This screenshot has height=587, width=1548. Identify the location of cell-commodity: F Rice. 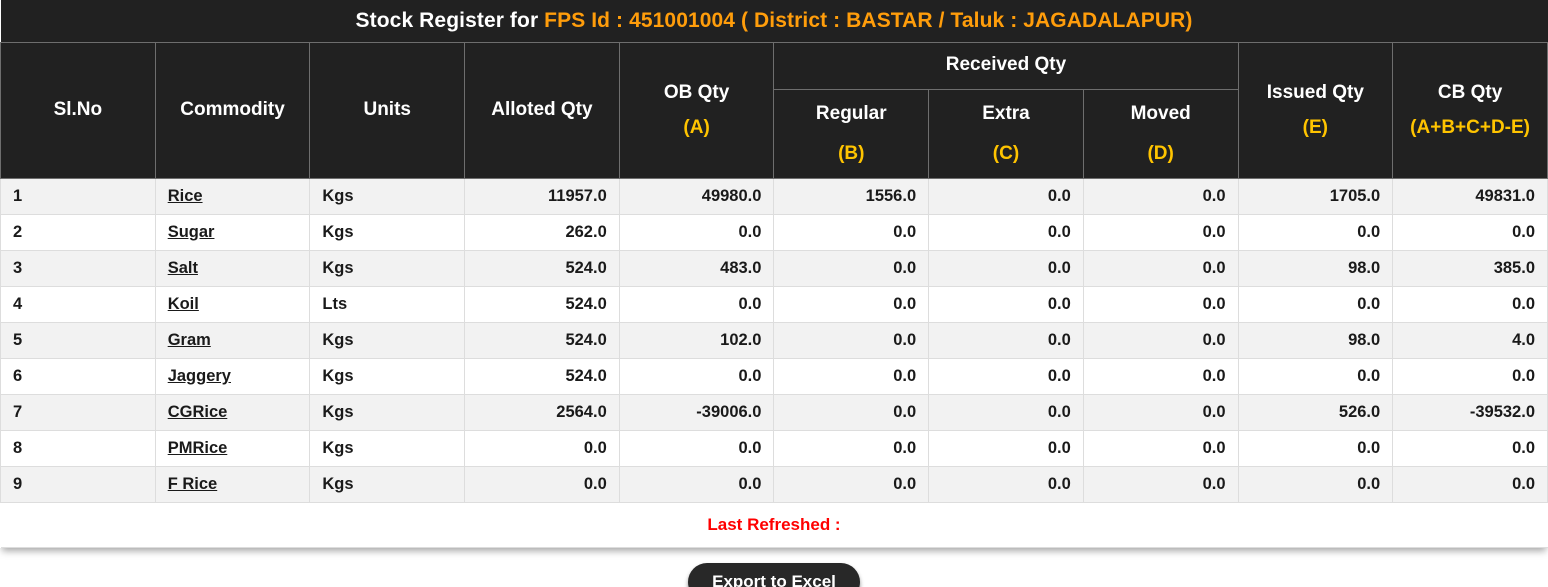
(232, 484).